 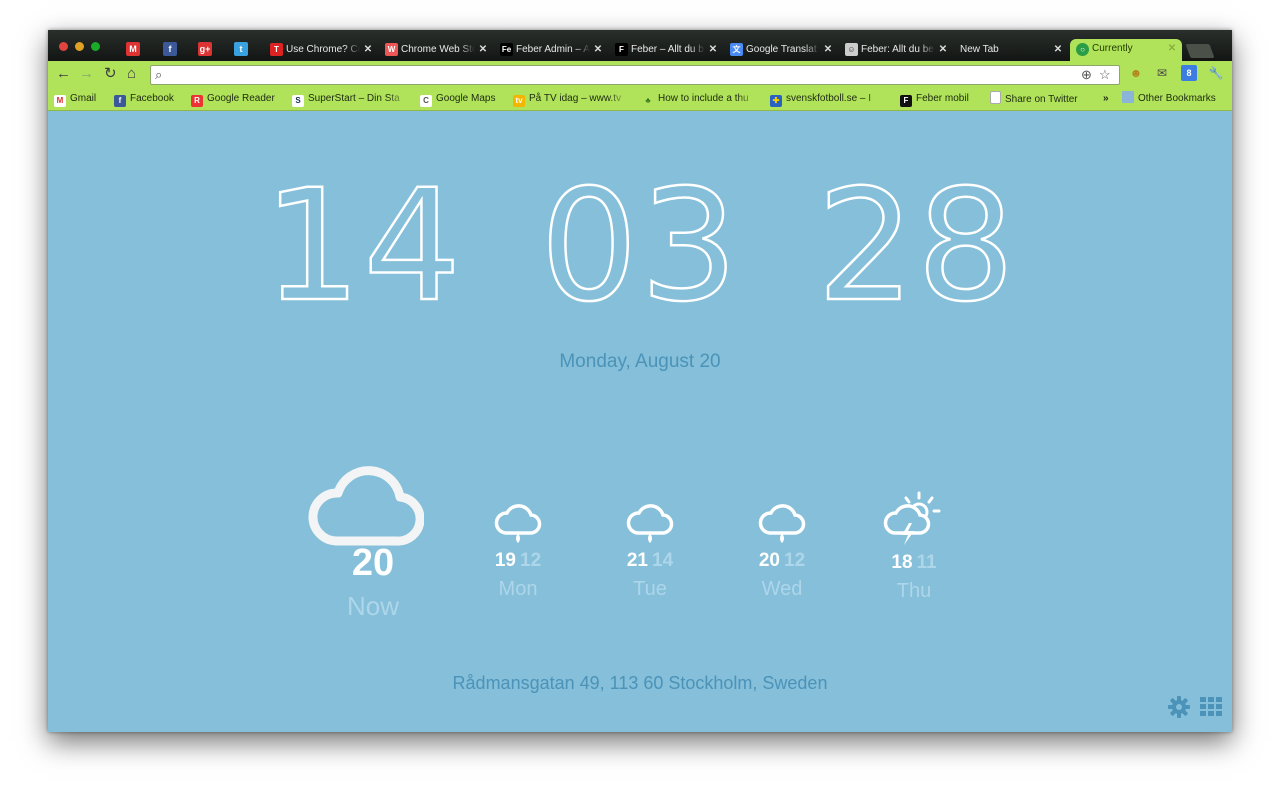 I want to click on forecast-mon: 19 12 Mon, so click(x=518, y=552).